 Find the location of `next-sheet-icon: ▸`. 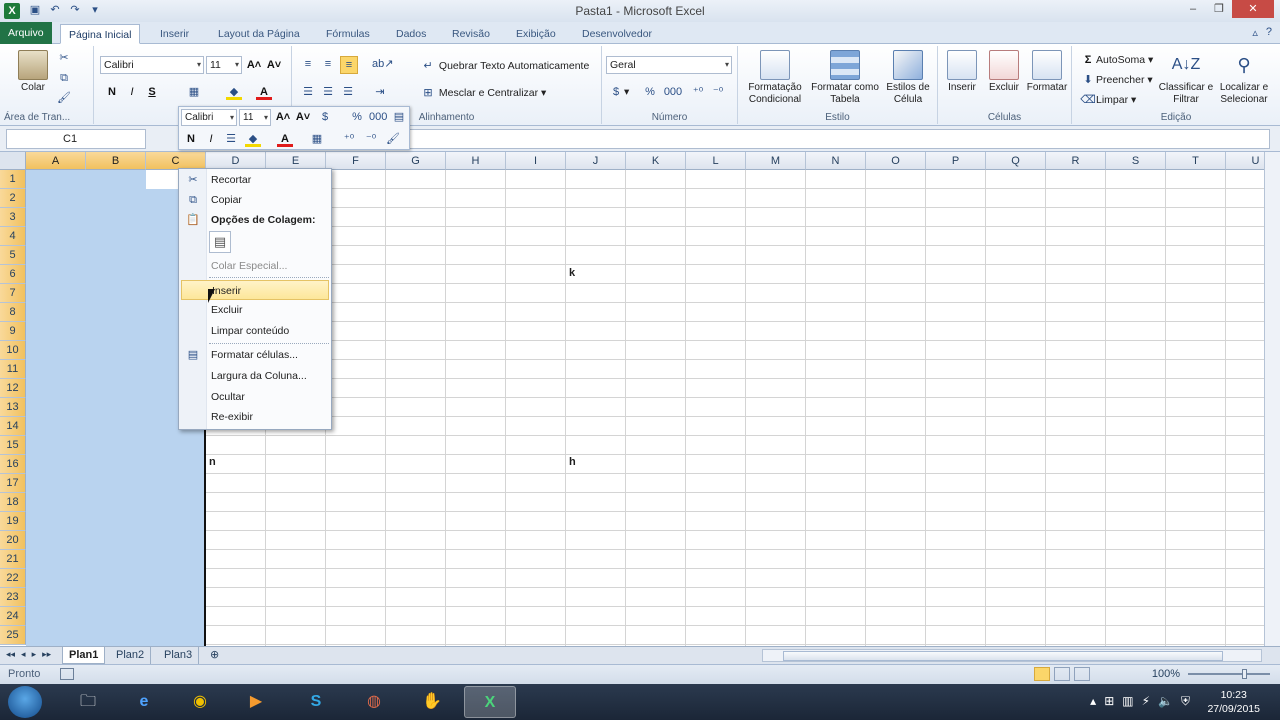

next-sheet-icon: ▸ is located at coordinates (34, 654).